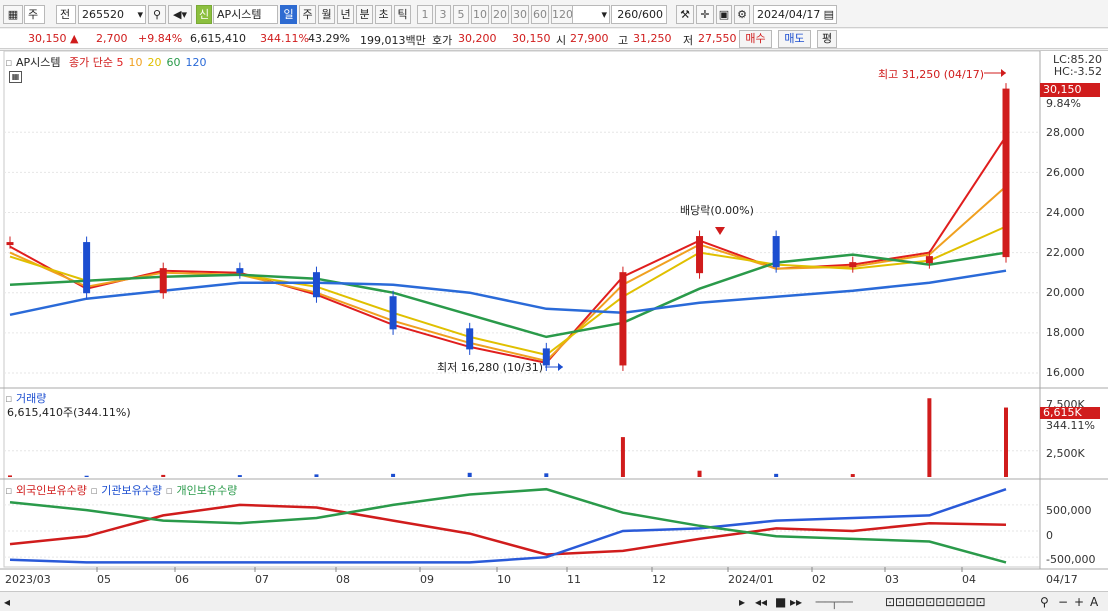 The height and width of the screenshot is (611, 1108). I want to click on gear-icon: ⚙, so click(742, 14).